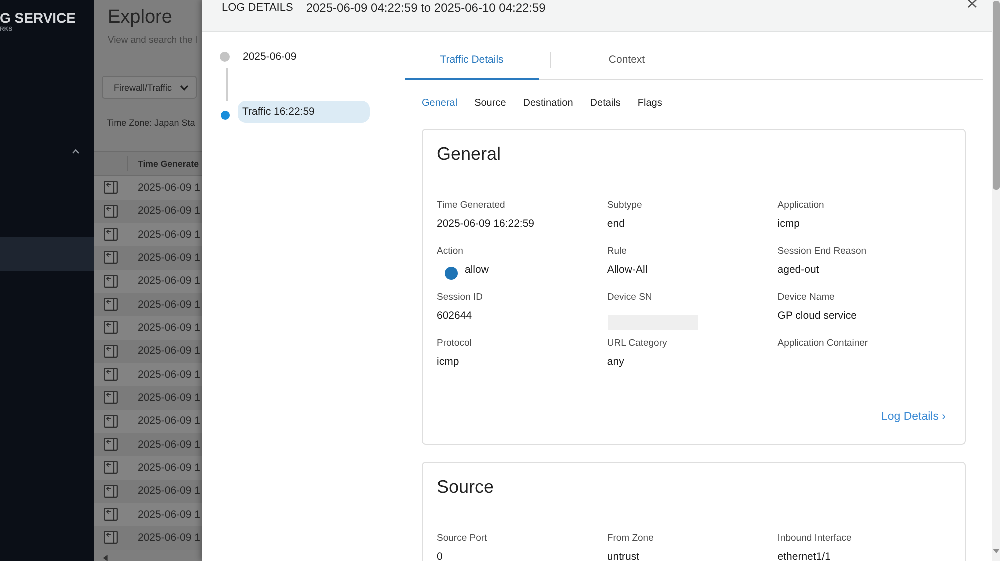 The image size is (1000, 561). Describe the element at coordinates (462, 539) in the screenshot. I see `field-label: Source Port` at that location.